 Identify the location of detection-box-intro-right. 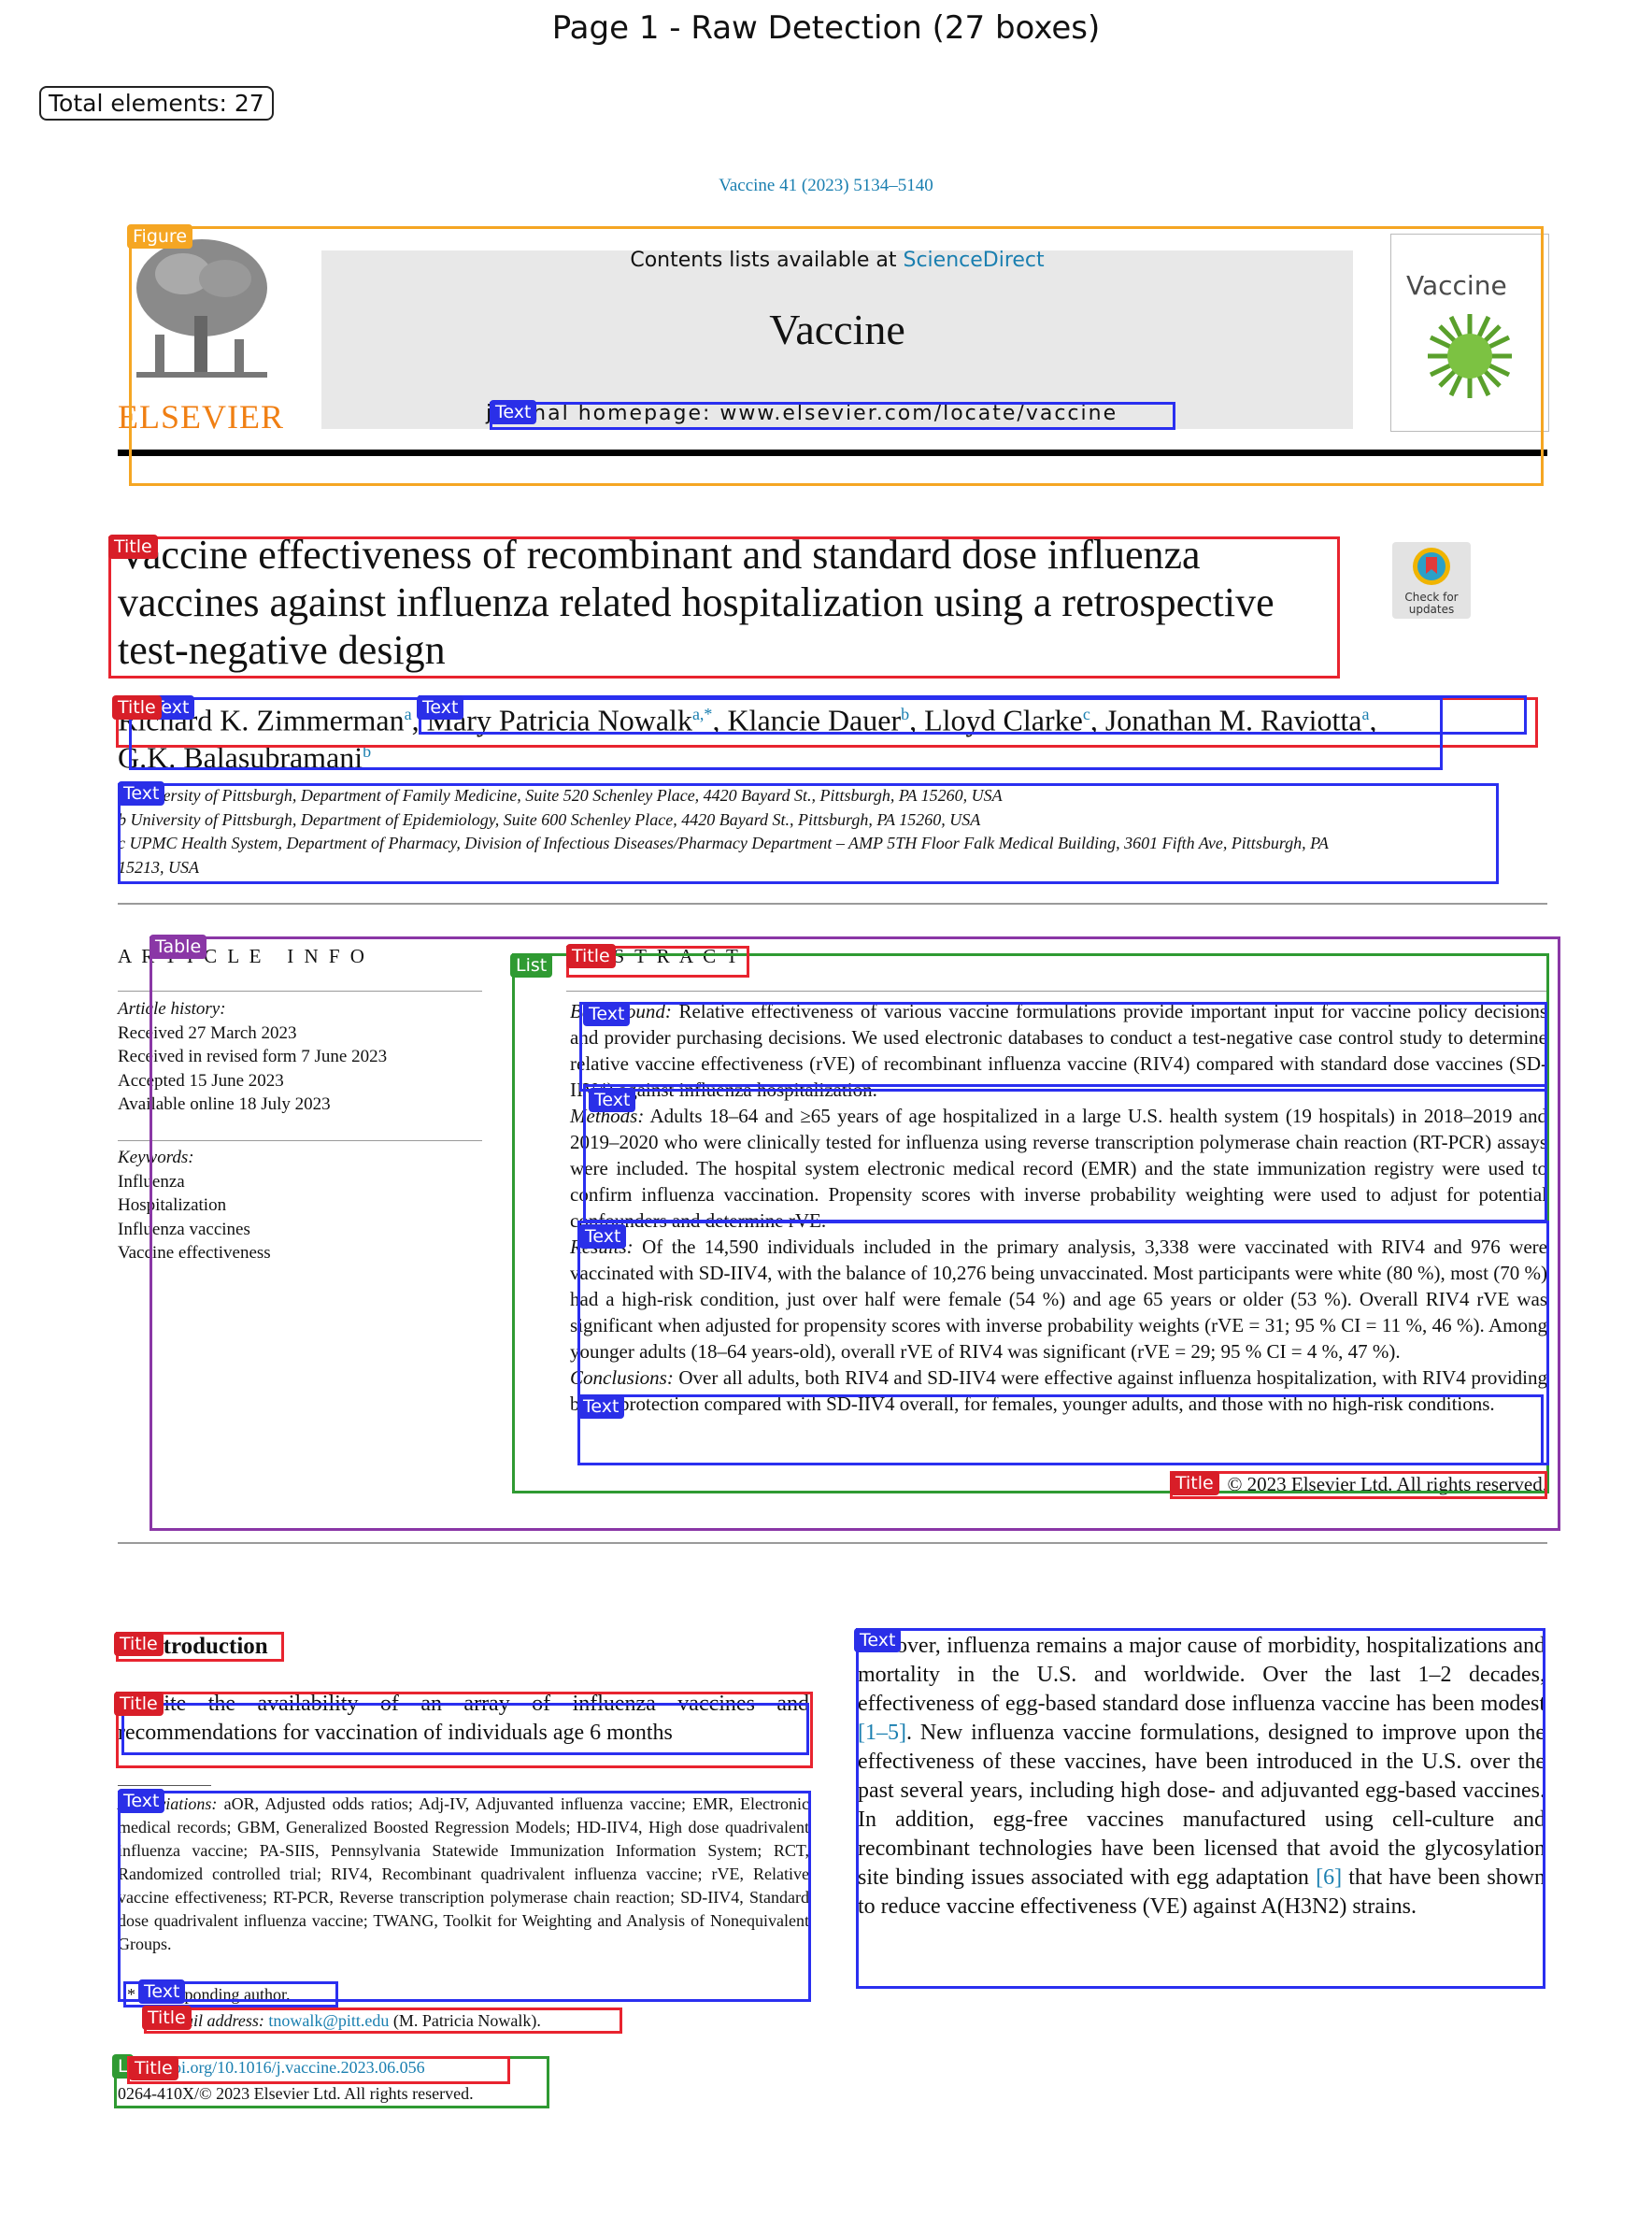
(1201, 1809).